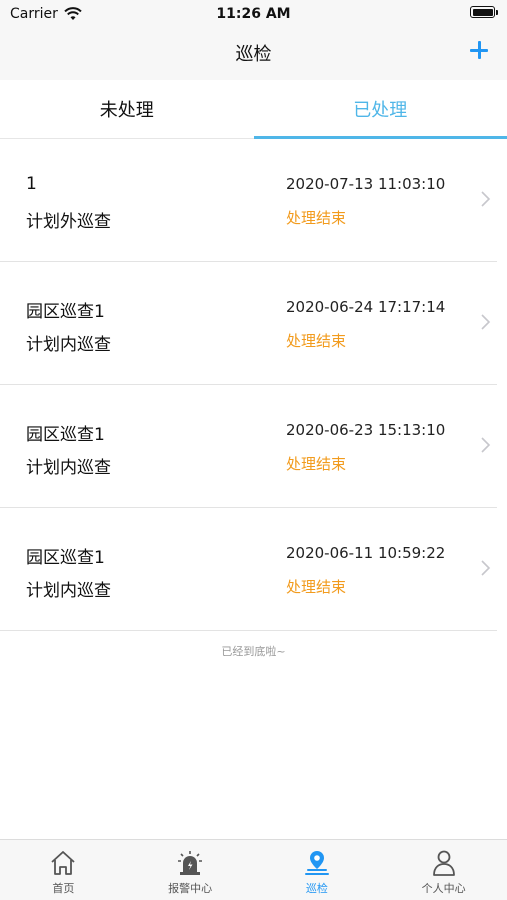  Describe the element at coordinates (443, 888) in the screenshot. I see `tabbar-label: 个人中心` at that location.